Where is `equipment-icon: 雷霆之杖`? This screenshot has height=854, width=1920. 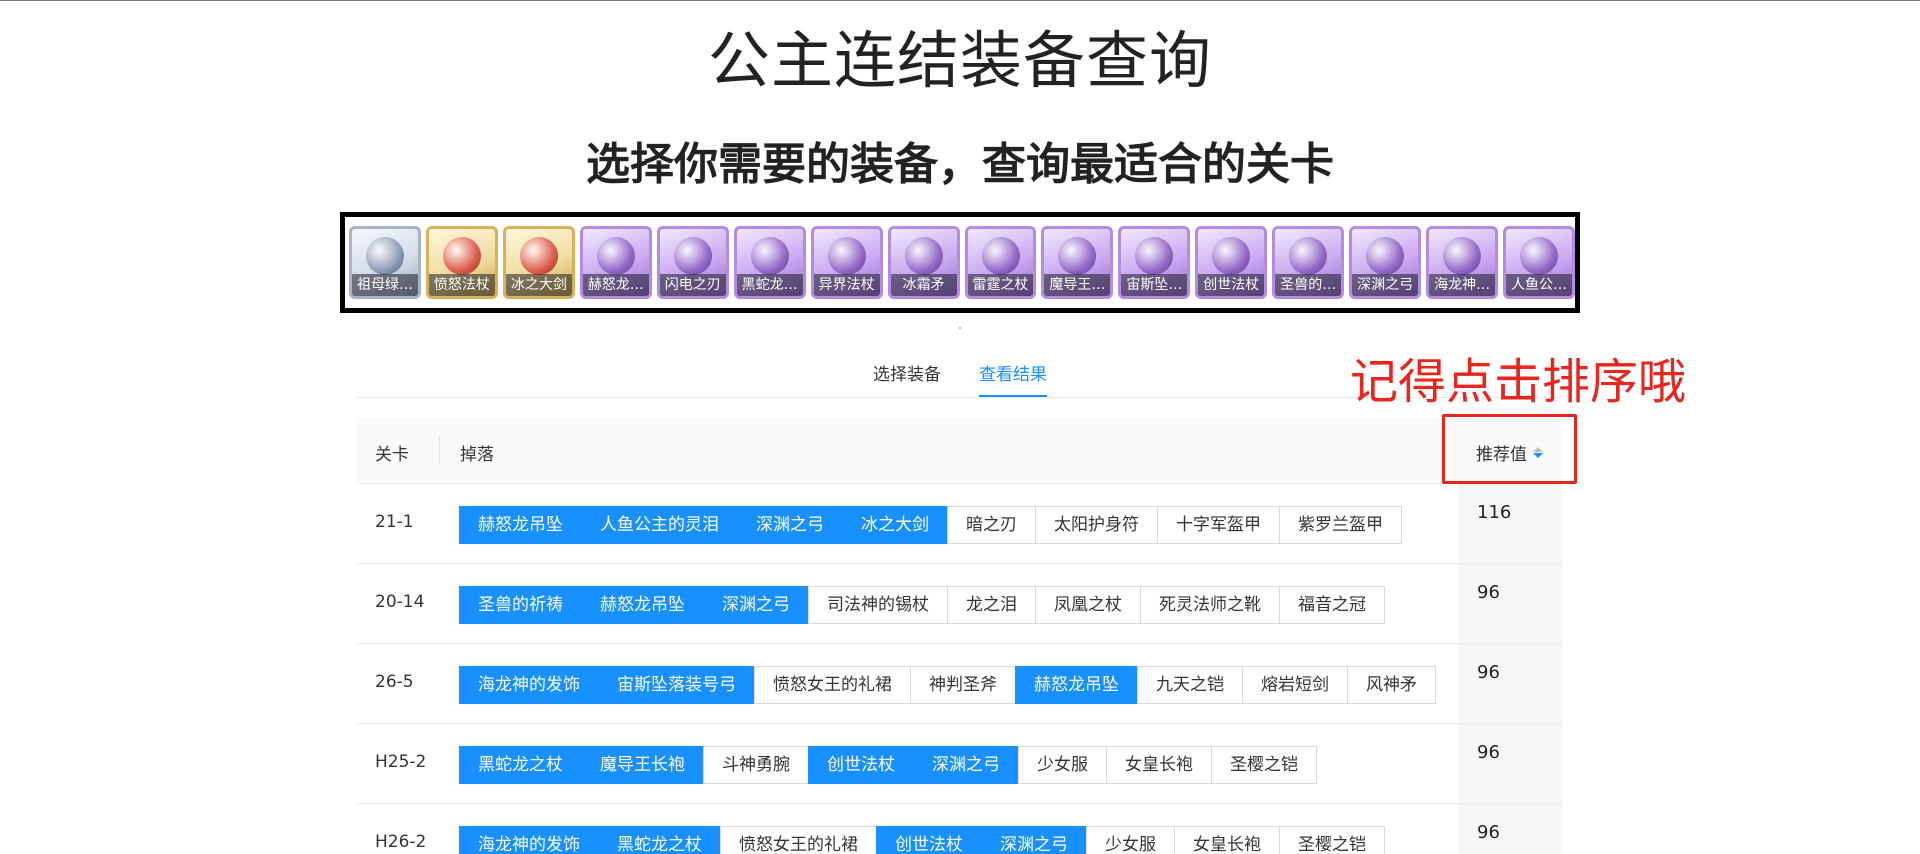 equipment-icon: 雷霆之杖 is located at coordinates (1000, 262).